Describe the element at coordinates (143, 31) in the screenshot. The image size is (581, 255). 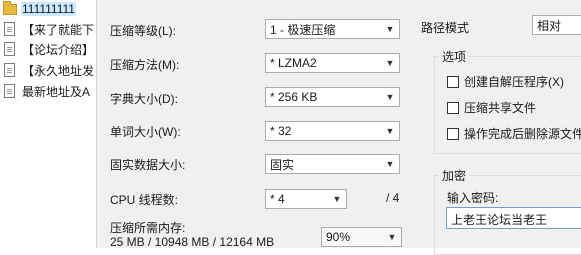
I see `compression-level-label: 压缩等级(L):` at that location.